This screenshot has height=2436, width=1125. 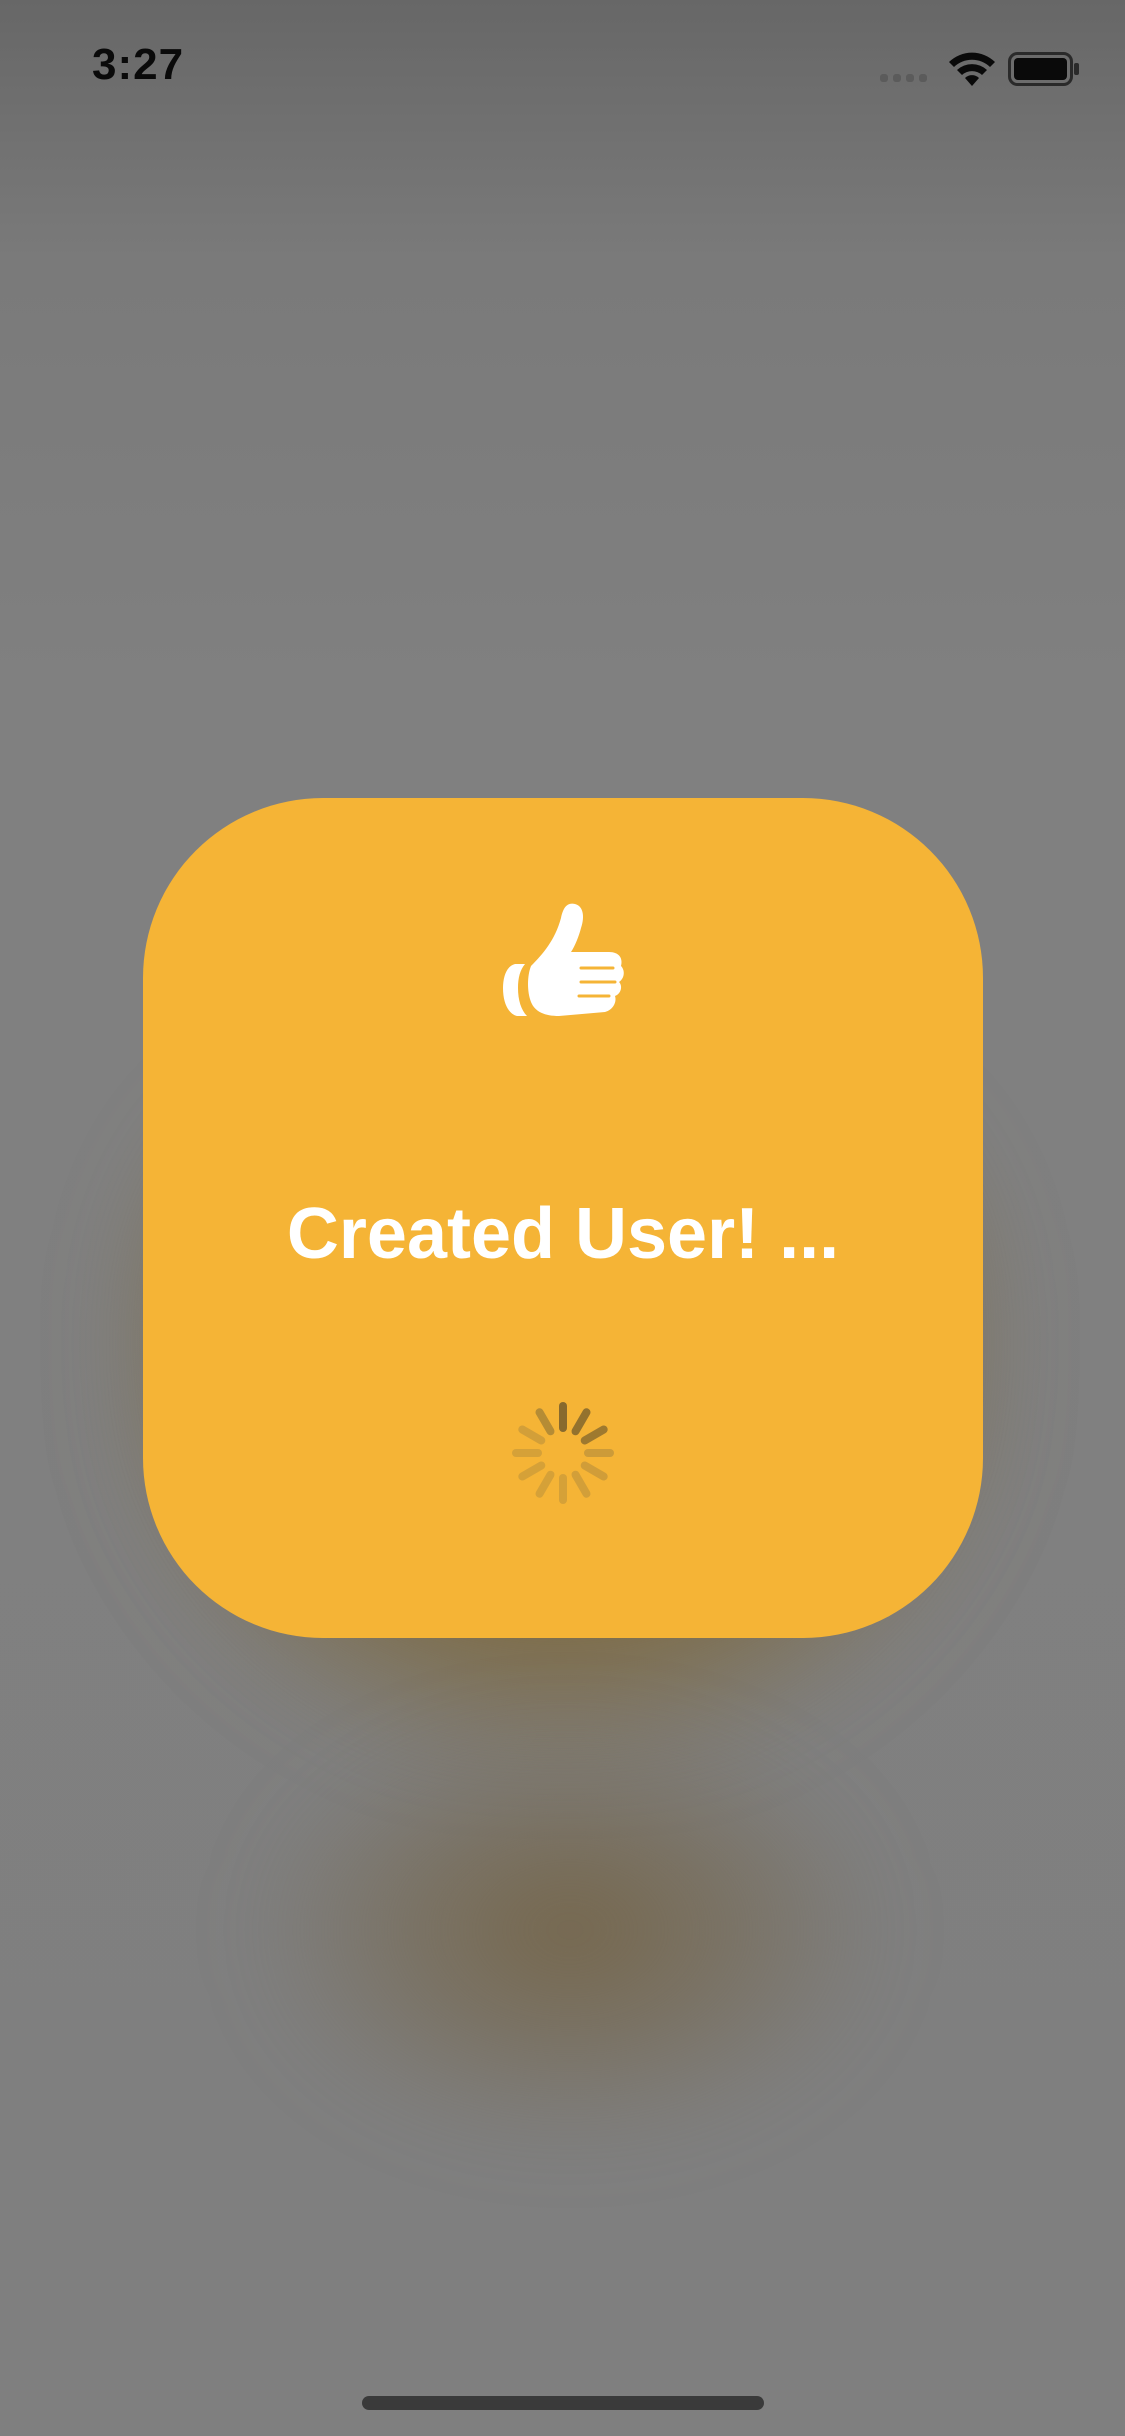 I want to click on status-bar: 3:27, so click(x=562, y=70).